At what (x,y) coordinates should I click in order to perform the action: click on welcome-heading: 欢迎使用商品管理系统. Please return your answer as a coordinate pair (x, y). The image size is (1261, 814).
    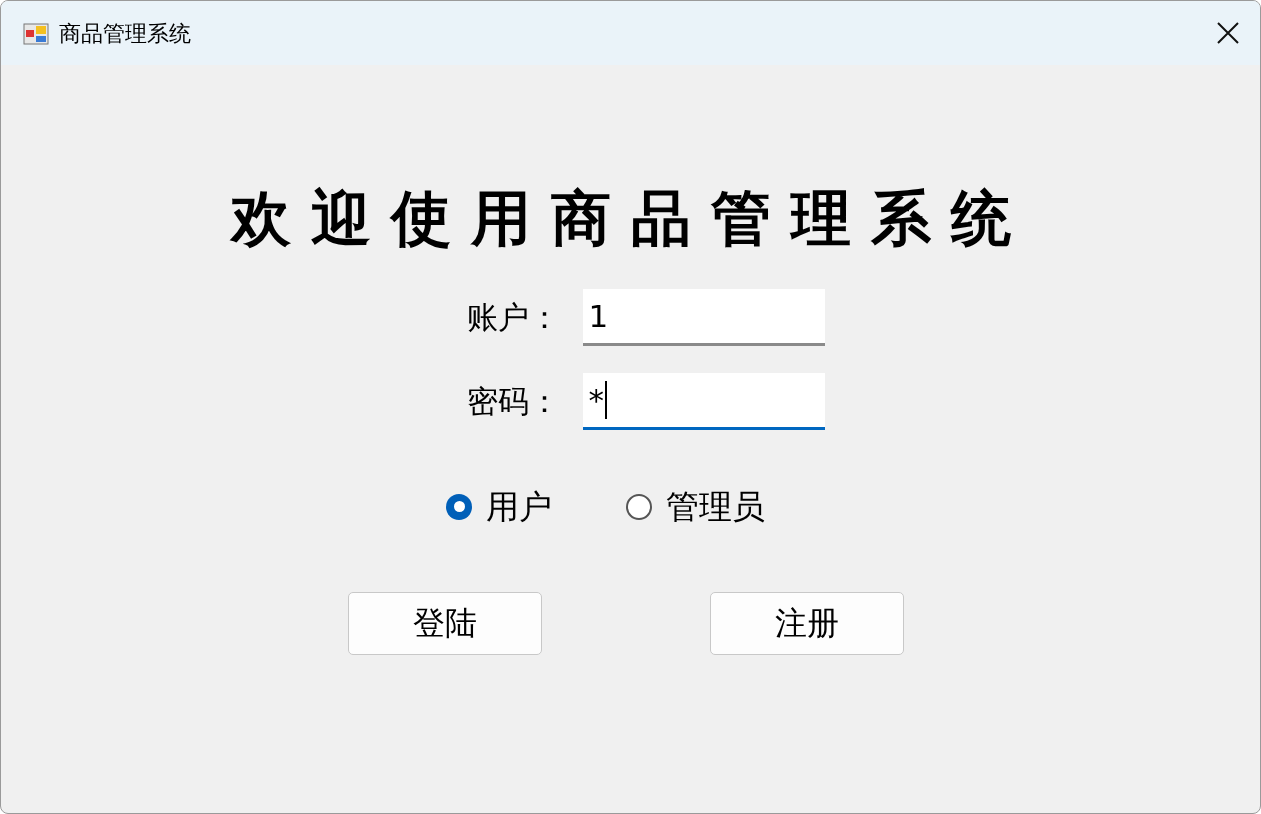
    Looking at the image, I should click on (630, 218).